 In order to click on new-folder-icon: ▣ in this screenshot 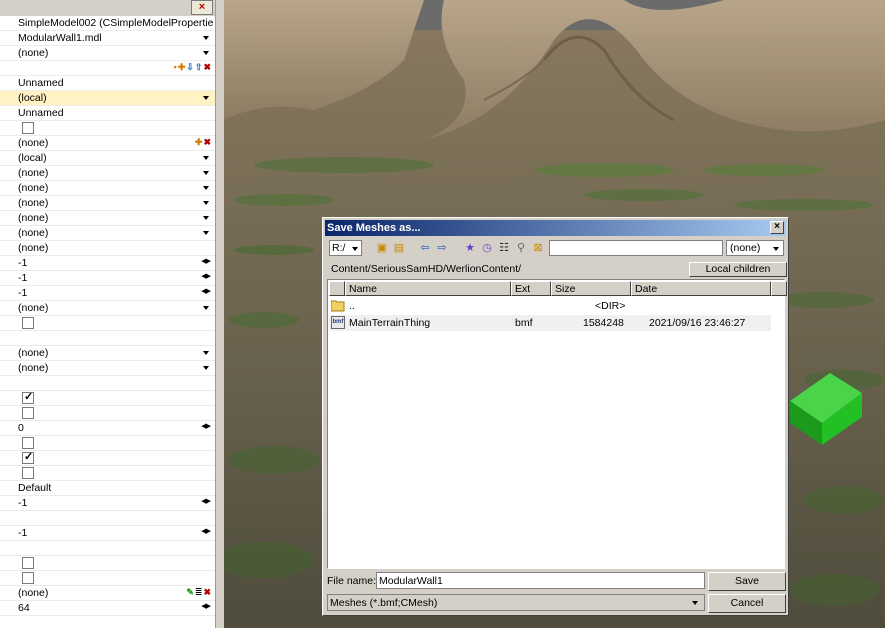, I will do `click(382, 248)`.